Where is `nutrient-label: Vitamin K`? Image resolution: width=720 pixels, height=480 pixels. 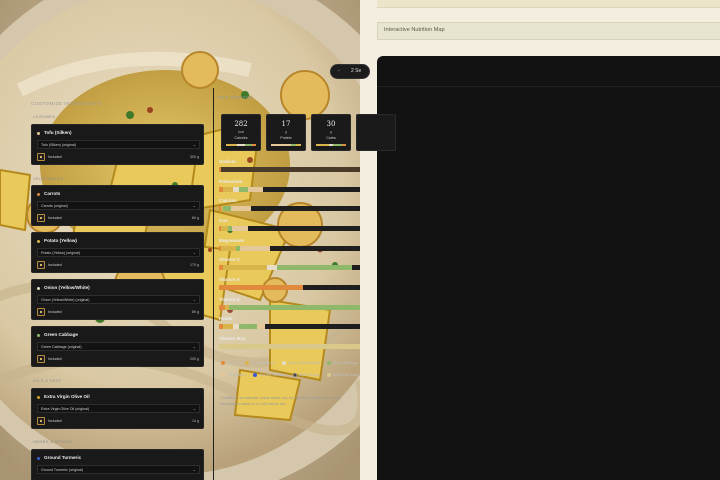
nutrient-label: Vitamin K is located at coordinates (230, 299).